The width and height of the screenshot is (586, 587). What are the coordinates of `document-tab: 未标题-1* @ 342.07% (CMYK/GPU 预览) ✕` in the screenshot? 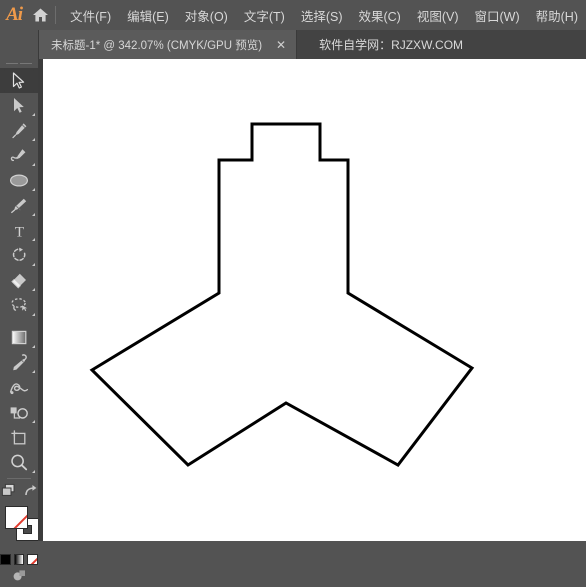 It's located at (168, 44).